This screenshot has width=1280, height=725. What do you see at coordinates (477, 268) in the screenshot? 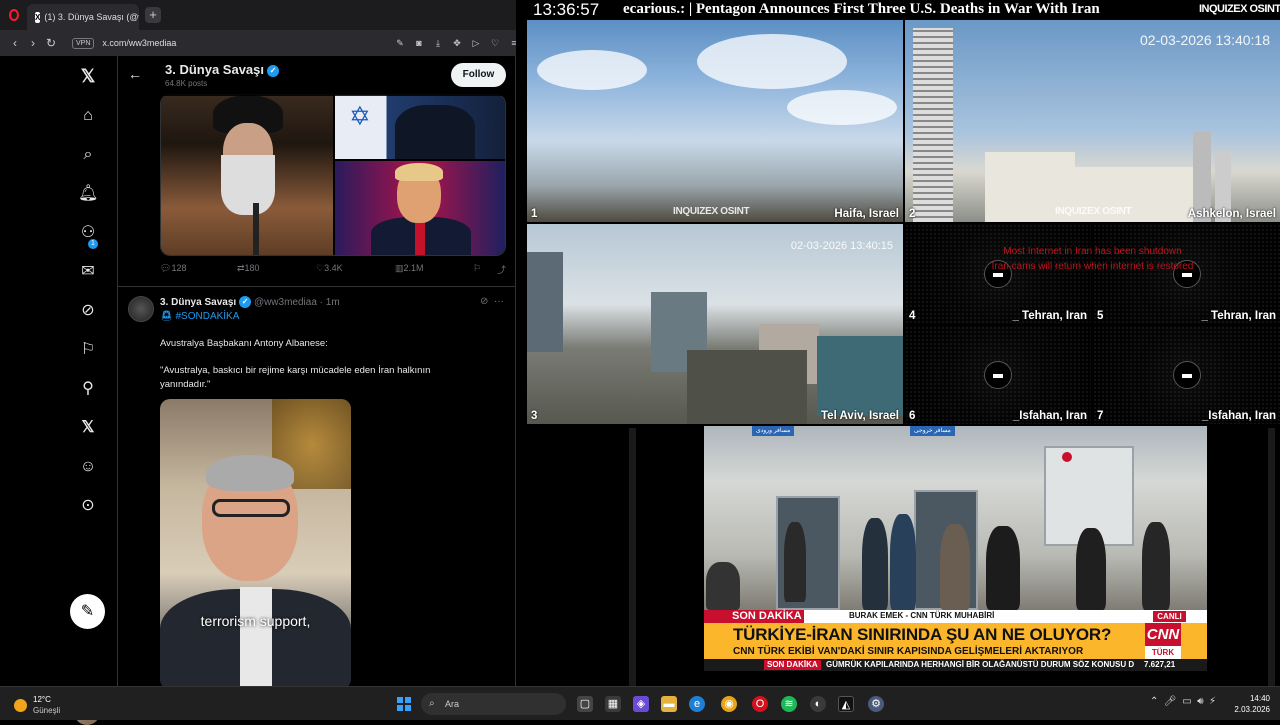
I see `bookmark-icon: ⚐` at bounding box center [477, 268].